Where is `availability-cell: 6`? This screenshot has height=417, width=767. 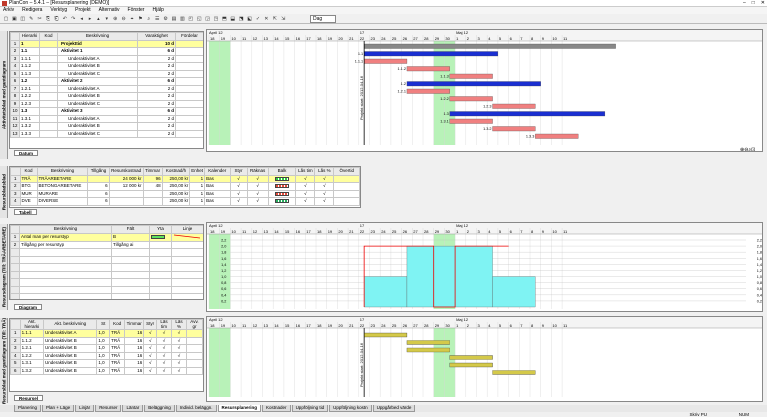
availability-cell: 6 is located at coordinates (98, 193).